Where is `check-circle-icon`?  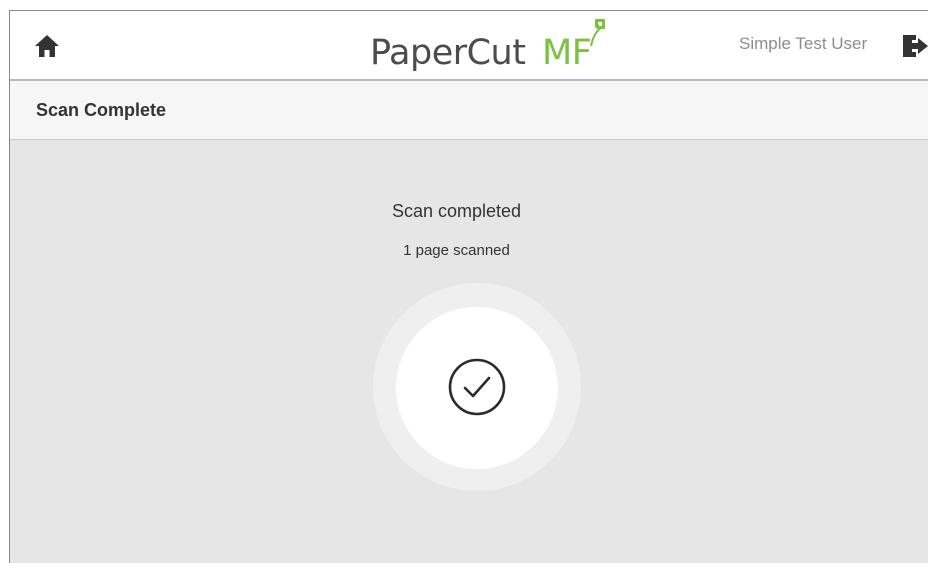
check-circle-icon is located at coordinates (477, 387).